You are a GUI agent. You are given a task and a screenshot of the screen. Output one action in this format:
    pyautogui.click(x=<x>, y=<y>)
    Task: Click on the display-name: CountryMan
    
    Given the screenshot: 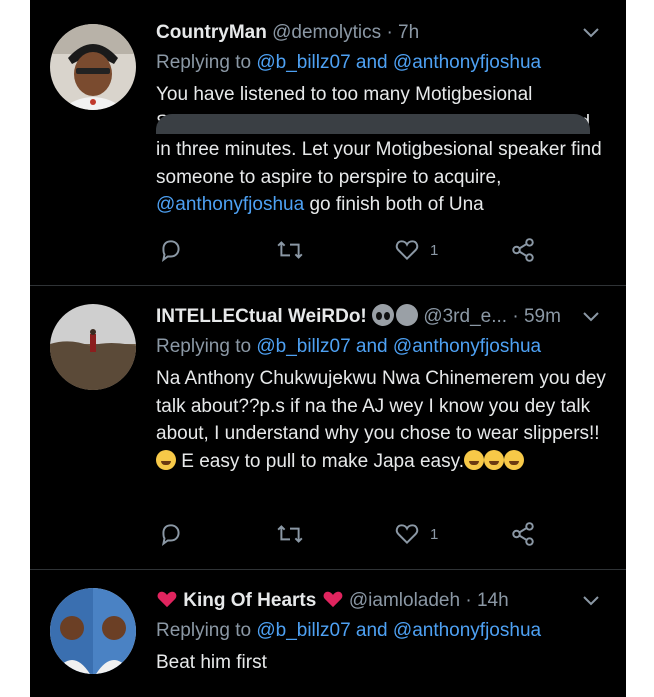 What is the action you would take?
    pyautogui.click(x=211, y=32)
    